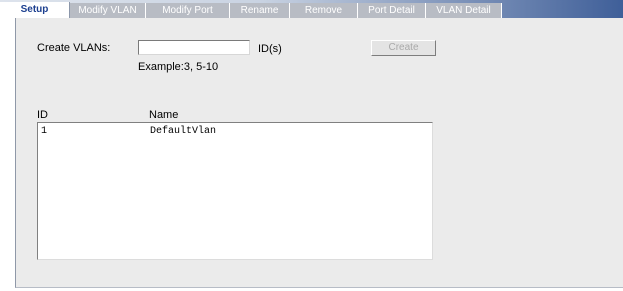 The height and width of the screenshot is (291, 623). I want to click on tab-remove: Remove, so click(324, 10).